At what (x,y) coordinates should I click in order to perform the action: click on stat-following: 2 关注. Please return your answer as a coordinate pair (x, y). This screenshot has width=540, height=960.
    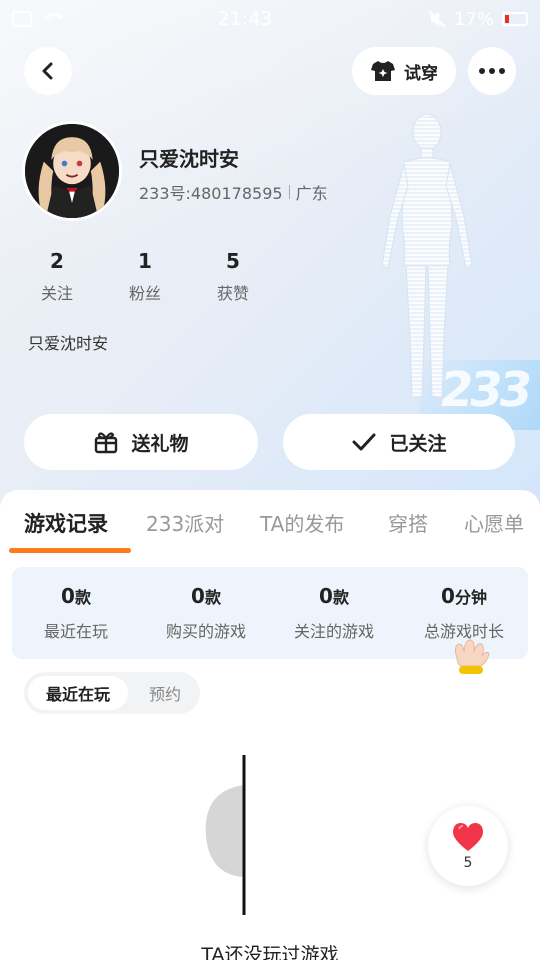
    Looking at the image, I should click on (57, 277).